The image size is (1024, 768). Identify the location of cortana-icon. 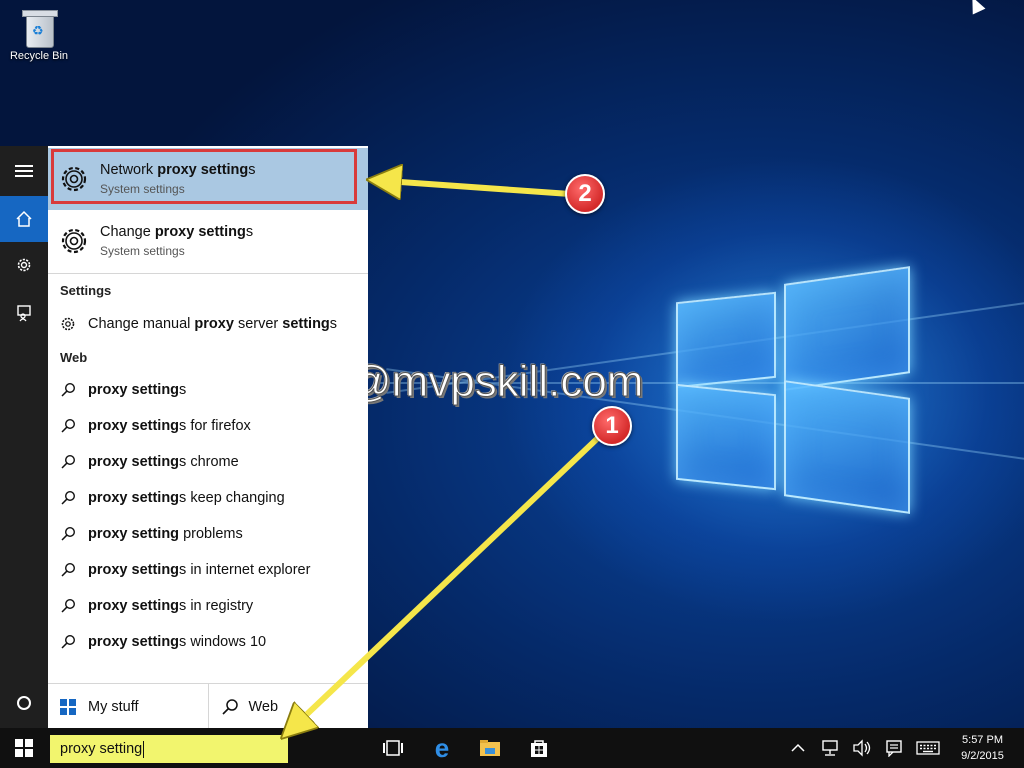
(24, 703).